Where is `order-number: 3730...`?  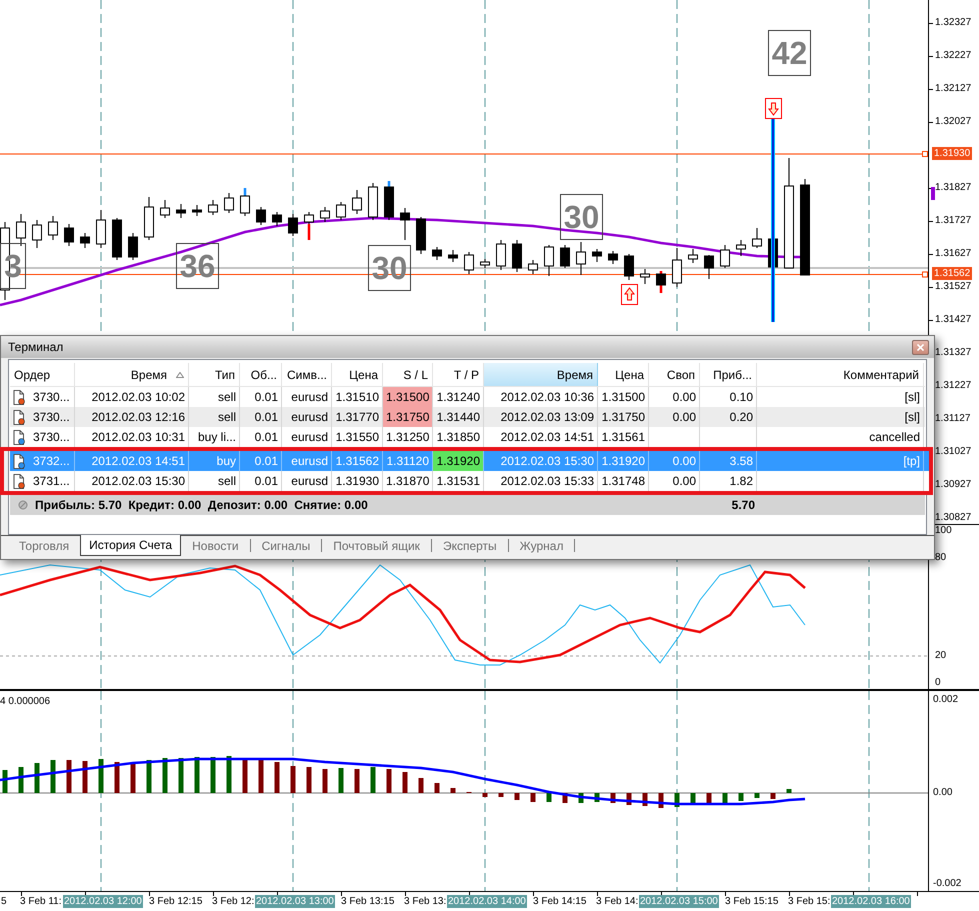 order-number: 3730... is located at coordinates (51, 437).